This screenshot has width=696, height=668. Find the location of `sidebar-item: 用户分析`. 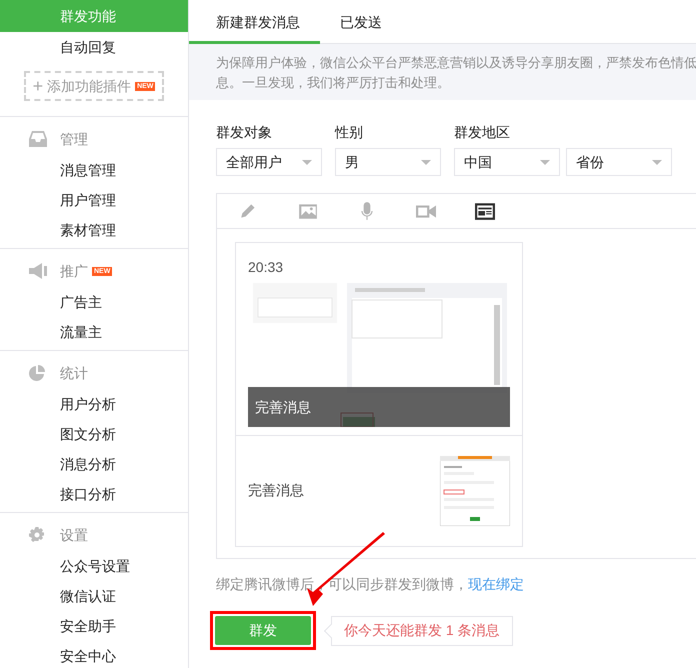

sidebar-item: 用户分析 is located at coordinates (94, 404).